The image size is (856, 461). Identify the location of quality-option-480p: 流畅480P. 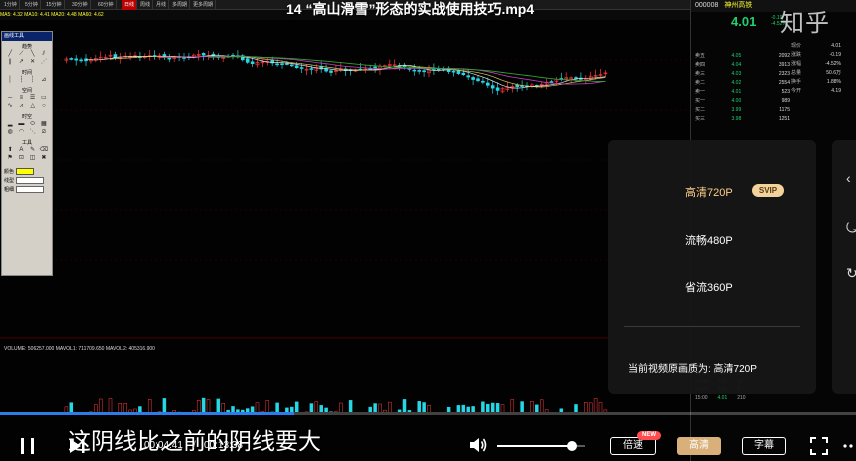
(709, 240).